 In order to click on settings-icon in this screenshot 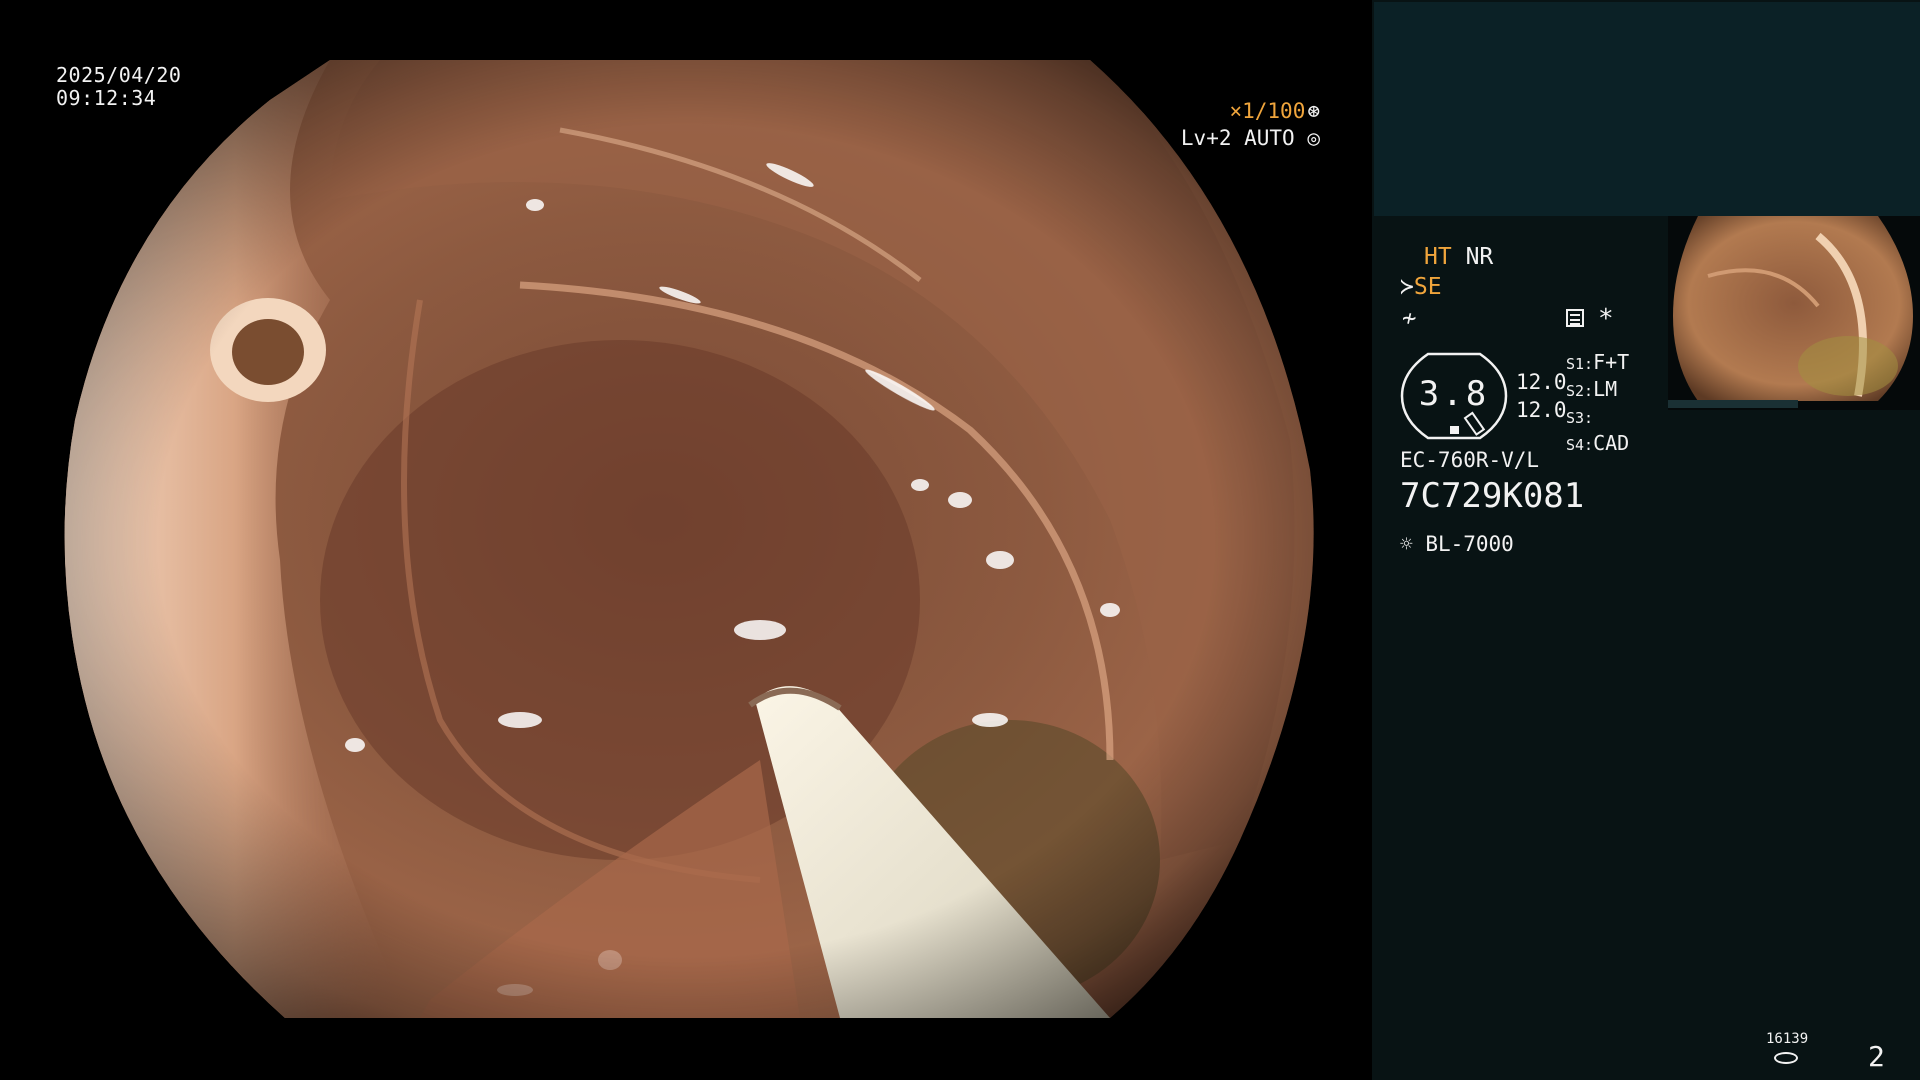, I will do `click(1575, 318)`.